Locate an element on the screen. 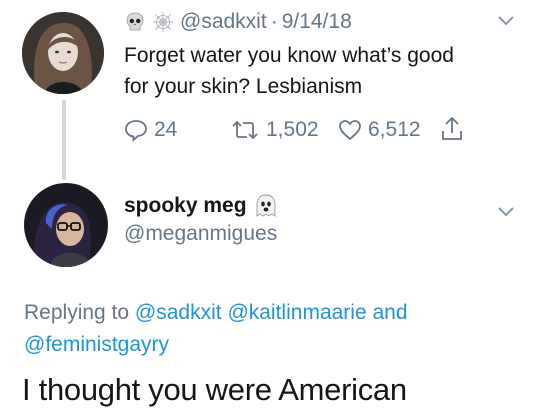  thread-line is located at coordinates (64, 140).